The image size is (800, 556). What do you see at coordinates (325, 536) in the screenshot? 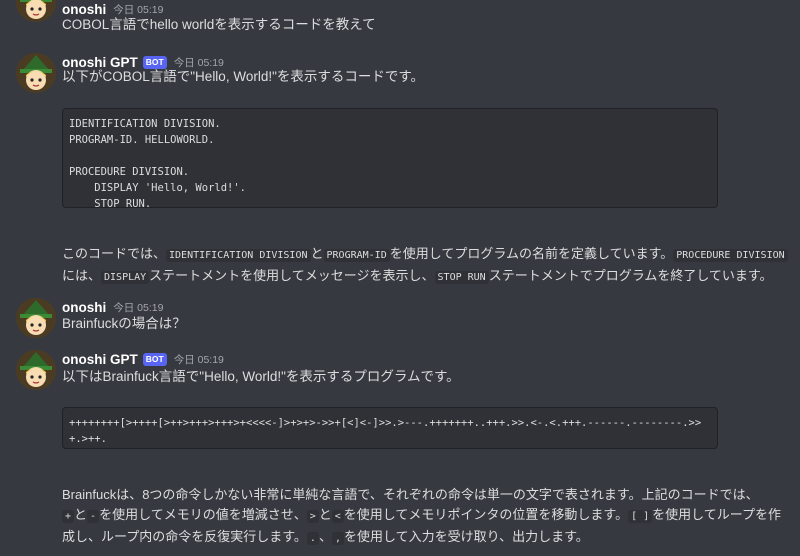
I see `explanation-text: 、` at bounding box center [325, 536].